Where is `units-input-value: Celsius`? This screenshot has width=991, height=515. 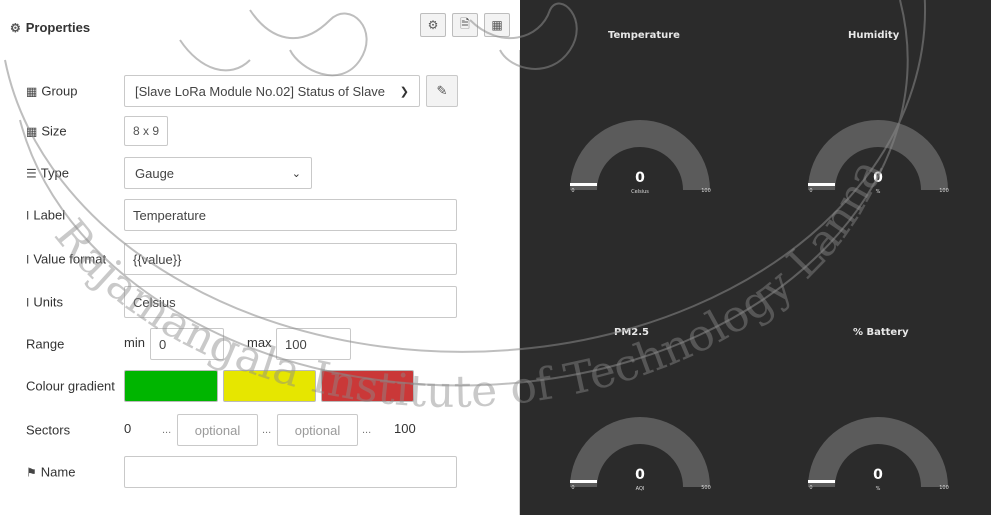
units-input-value: Celsius is located at coordinates (154, 302).